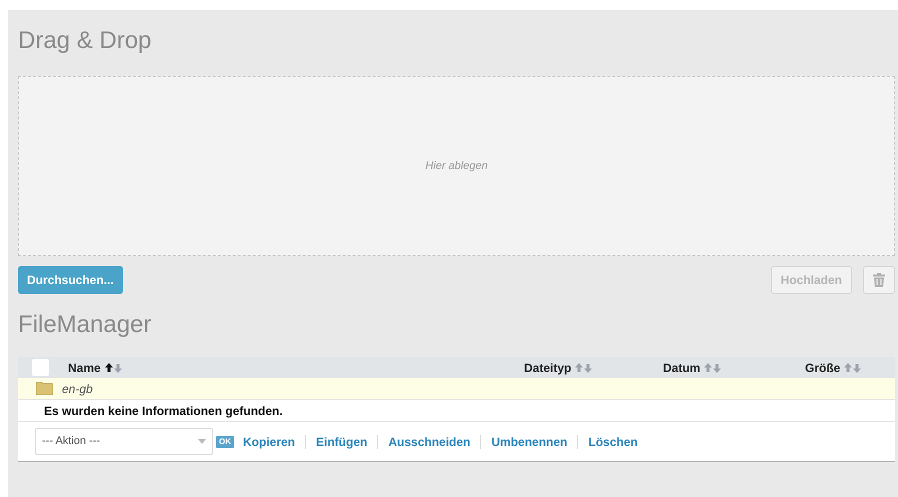 The image size is (898, 497). I want to click on select-all-checkbox, so click(40, 367).